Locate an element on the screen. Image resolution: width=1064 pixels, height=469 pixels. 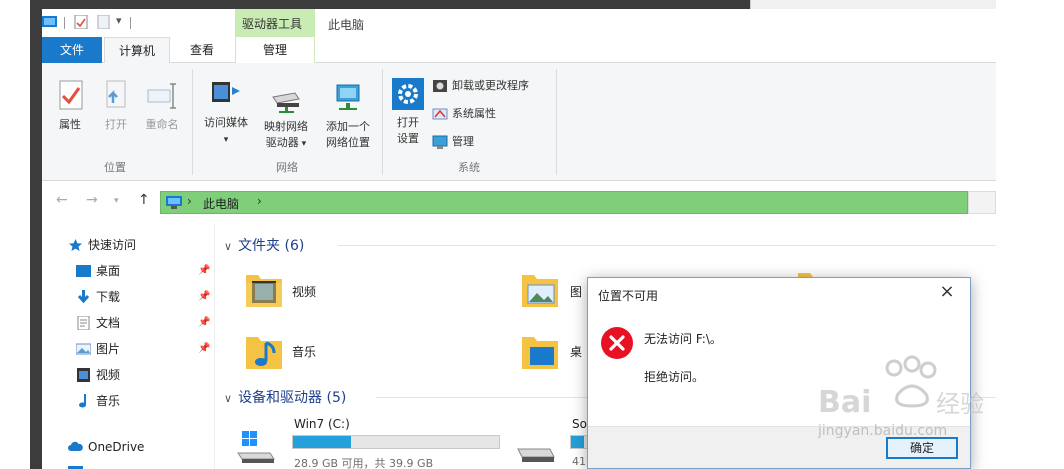
map-drive-dropdown-icon: ▾ is located at coordinates (302, 144).